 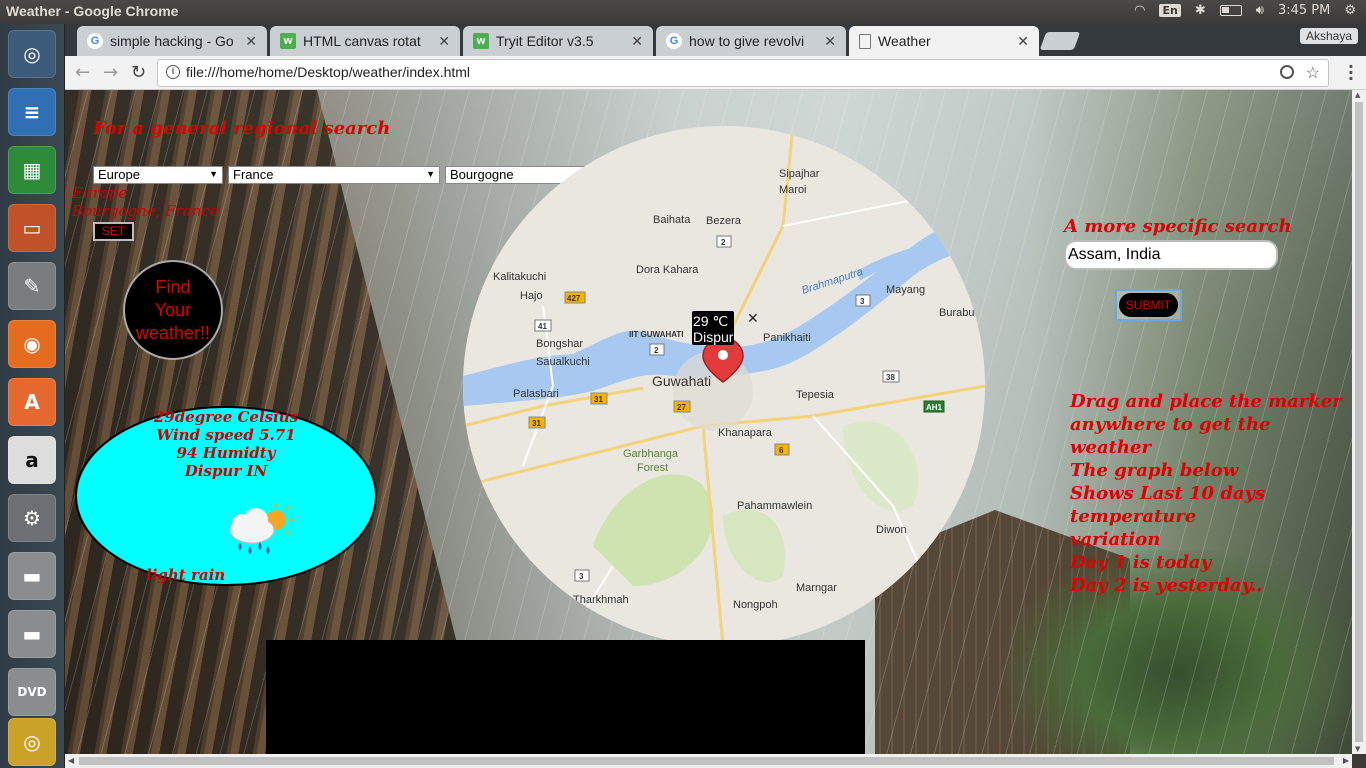 What do you see at coordinates (32, 518) in the screenshot?
I see `settings-icon: ⚙` at bounding box center [32, 518].